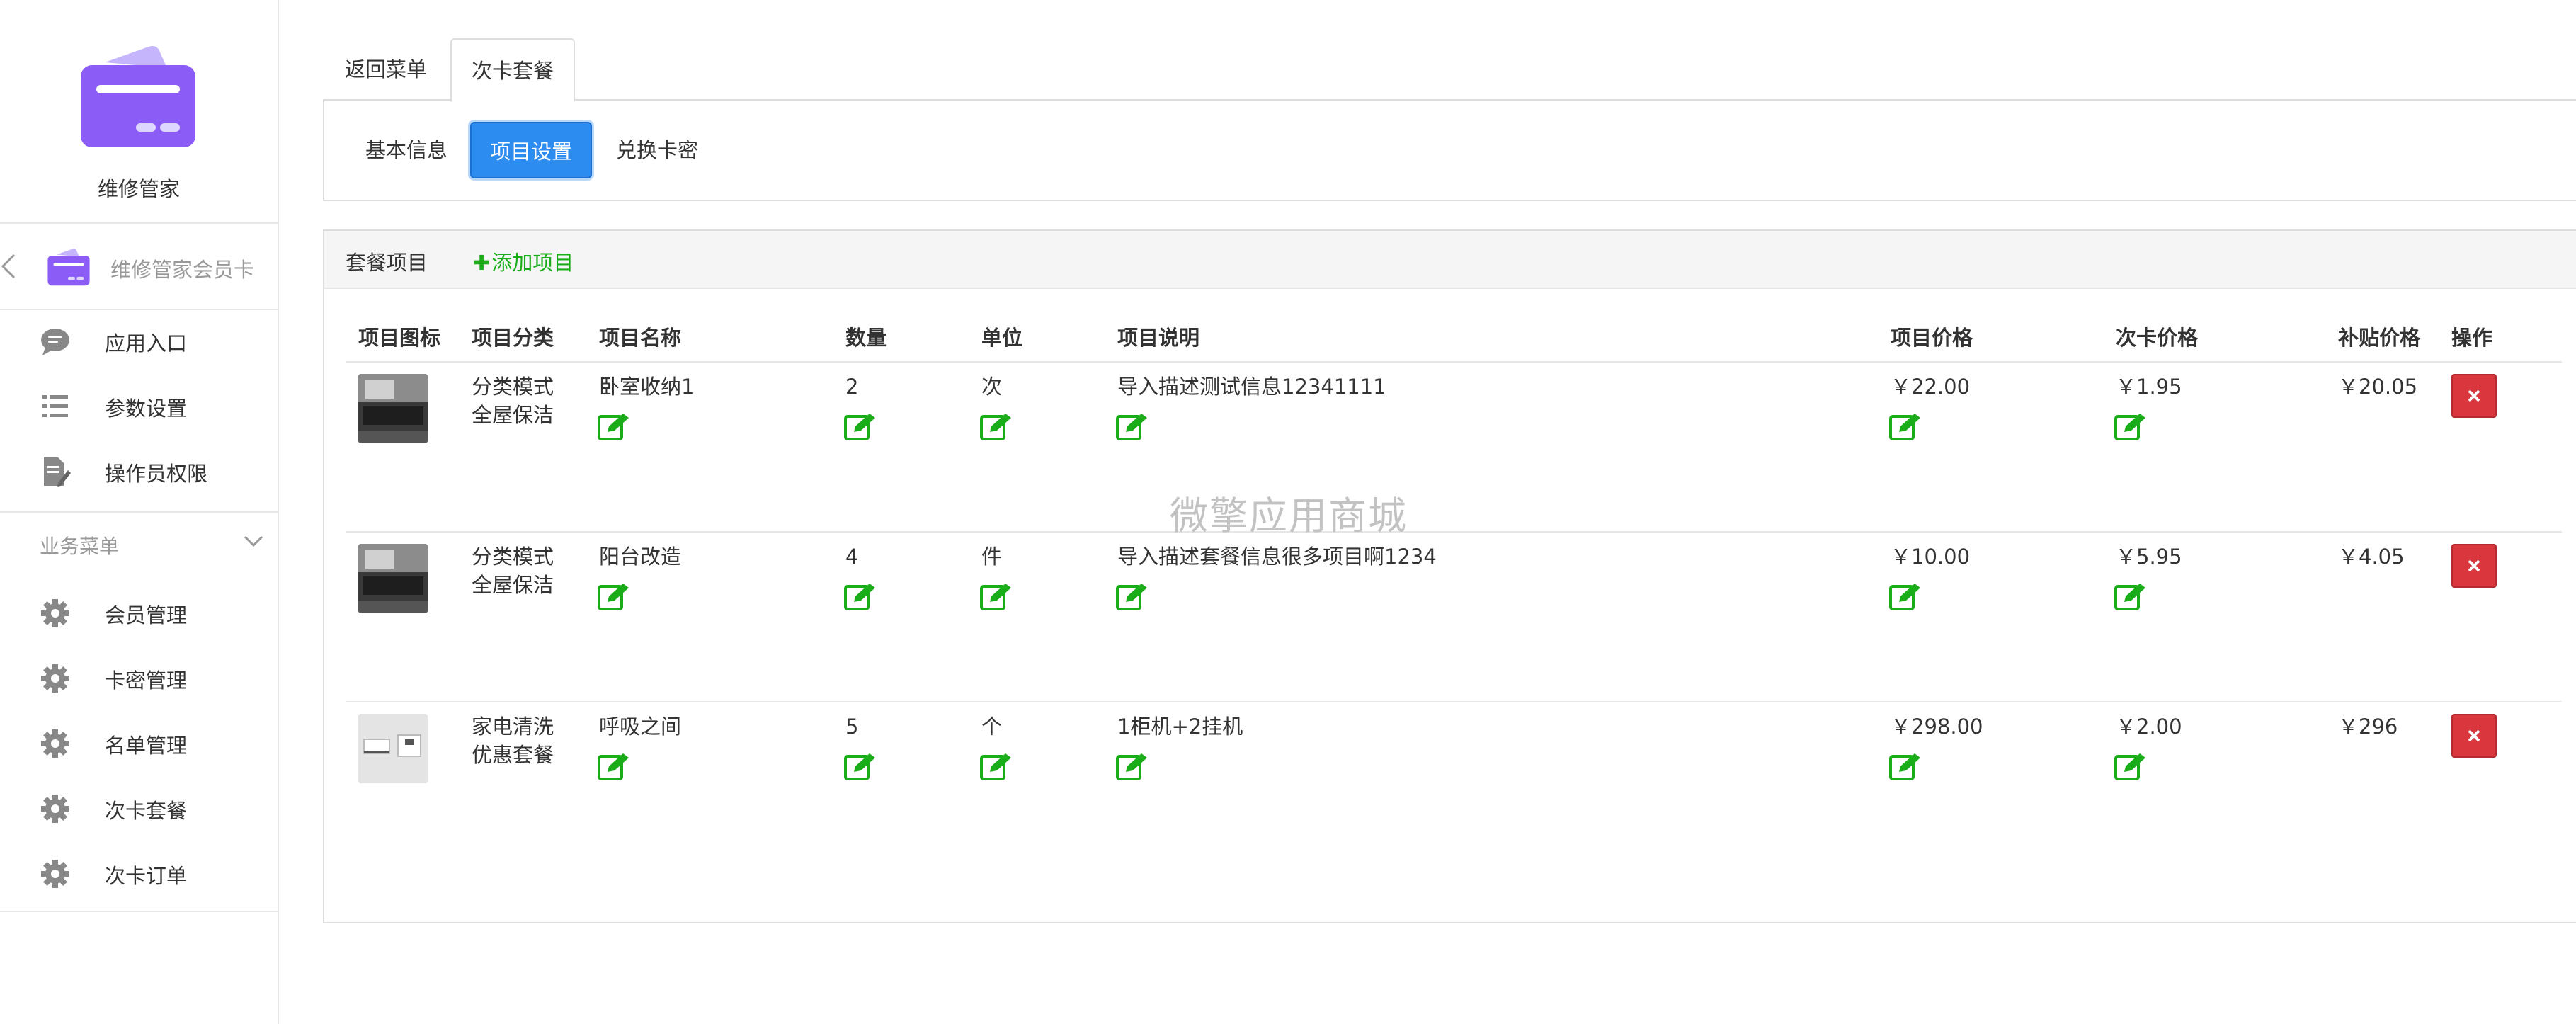  Describe the element at coordinates (58, 472) in the screenshot. I see `document-edit-icon` at that location.